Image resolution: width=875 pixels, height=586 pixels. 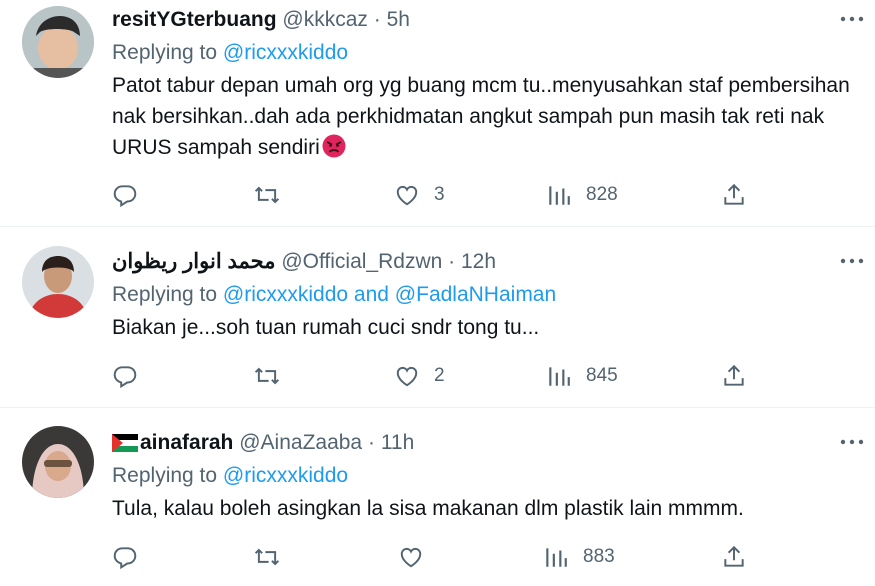 What do you see at coordinates (186, 442) in the screenshot?
I see `display-name: ainafarah` at bounding box center [186, 442].